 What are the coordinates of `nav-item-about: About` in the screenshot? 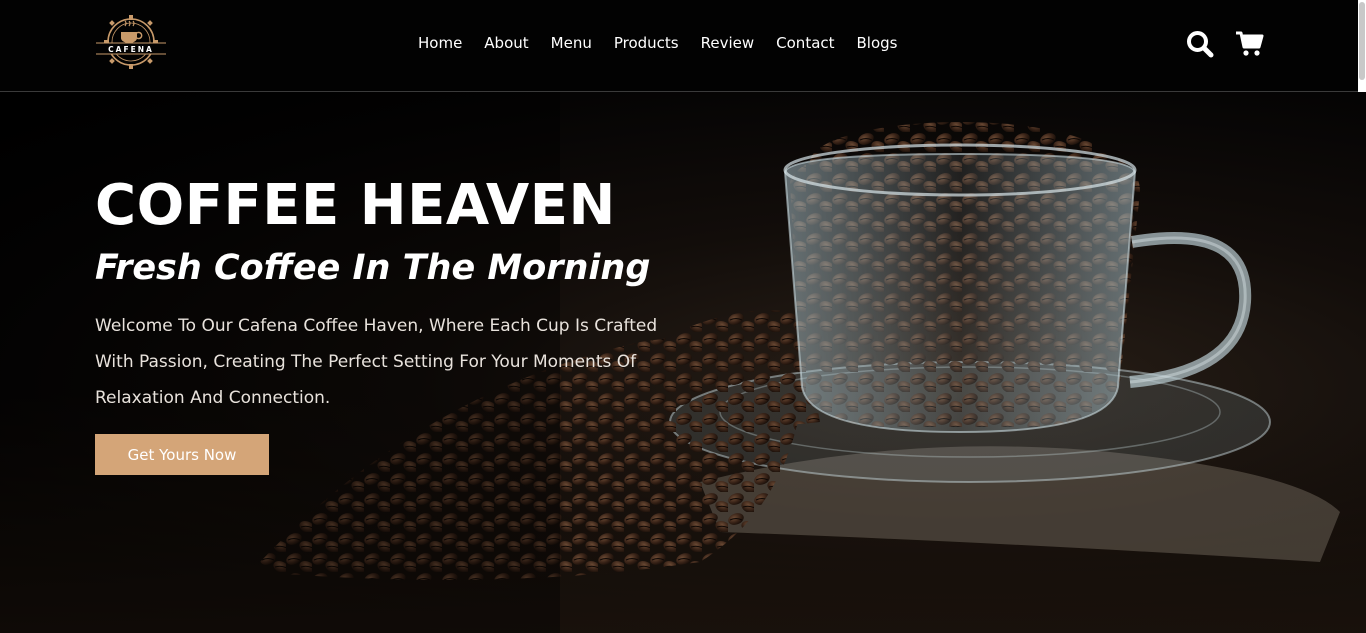 It's located at (506, 43).